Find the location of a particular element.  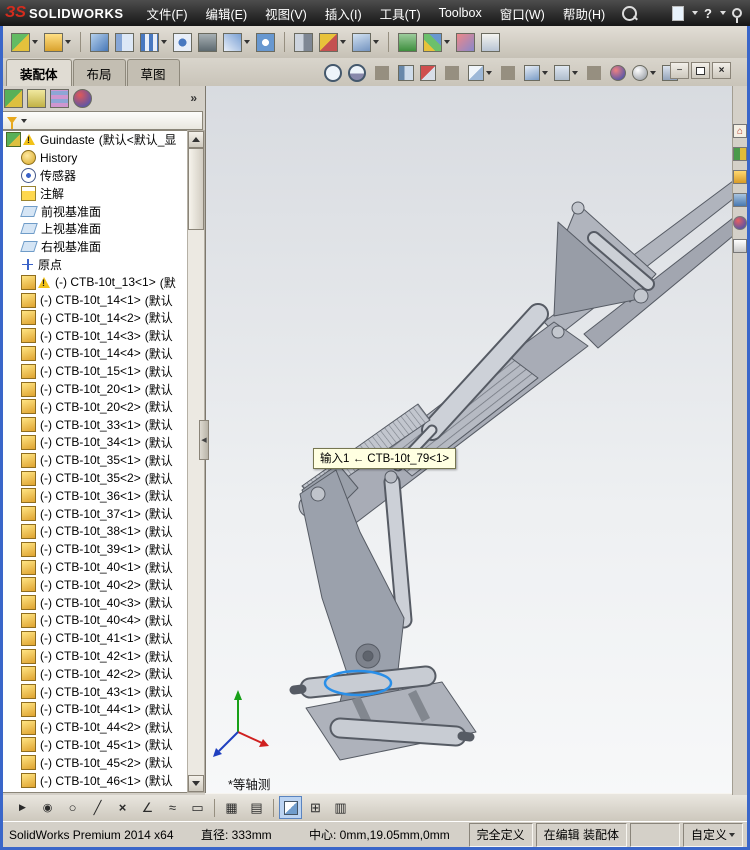

tree-item: (-) CTB-10t_46<1> (默认 is located at coordinates (95, 781).